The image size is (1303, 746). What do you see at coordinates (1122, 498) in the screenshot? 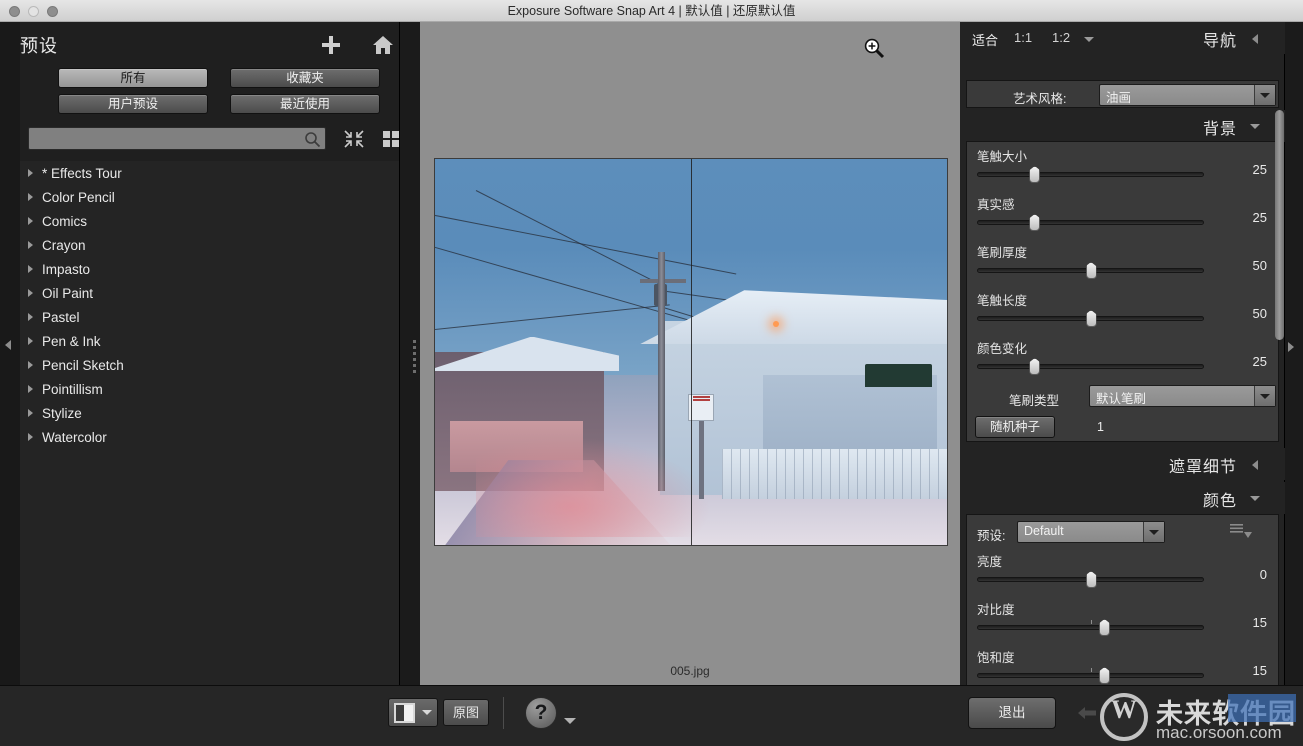
I see `section-header-color: 颜色` at bounding box center [1122, 498].